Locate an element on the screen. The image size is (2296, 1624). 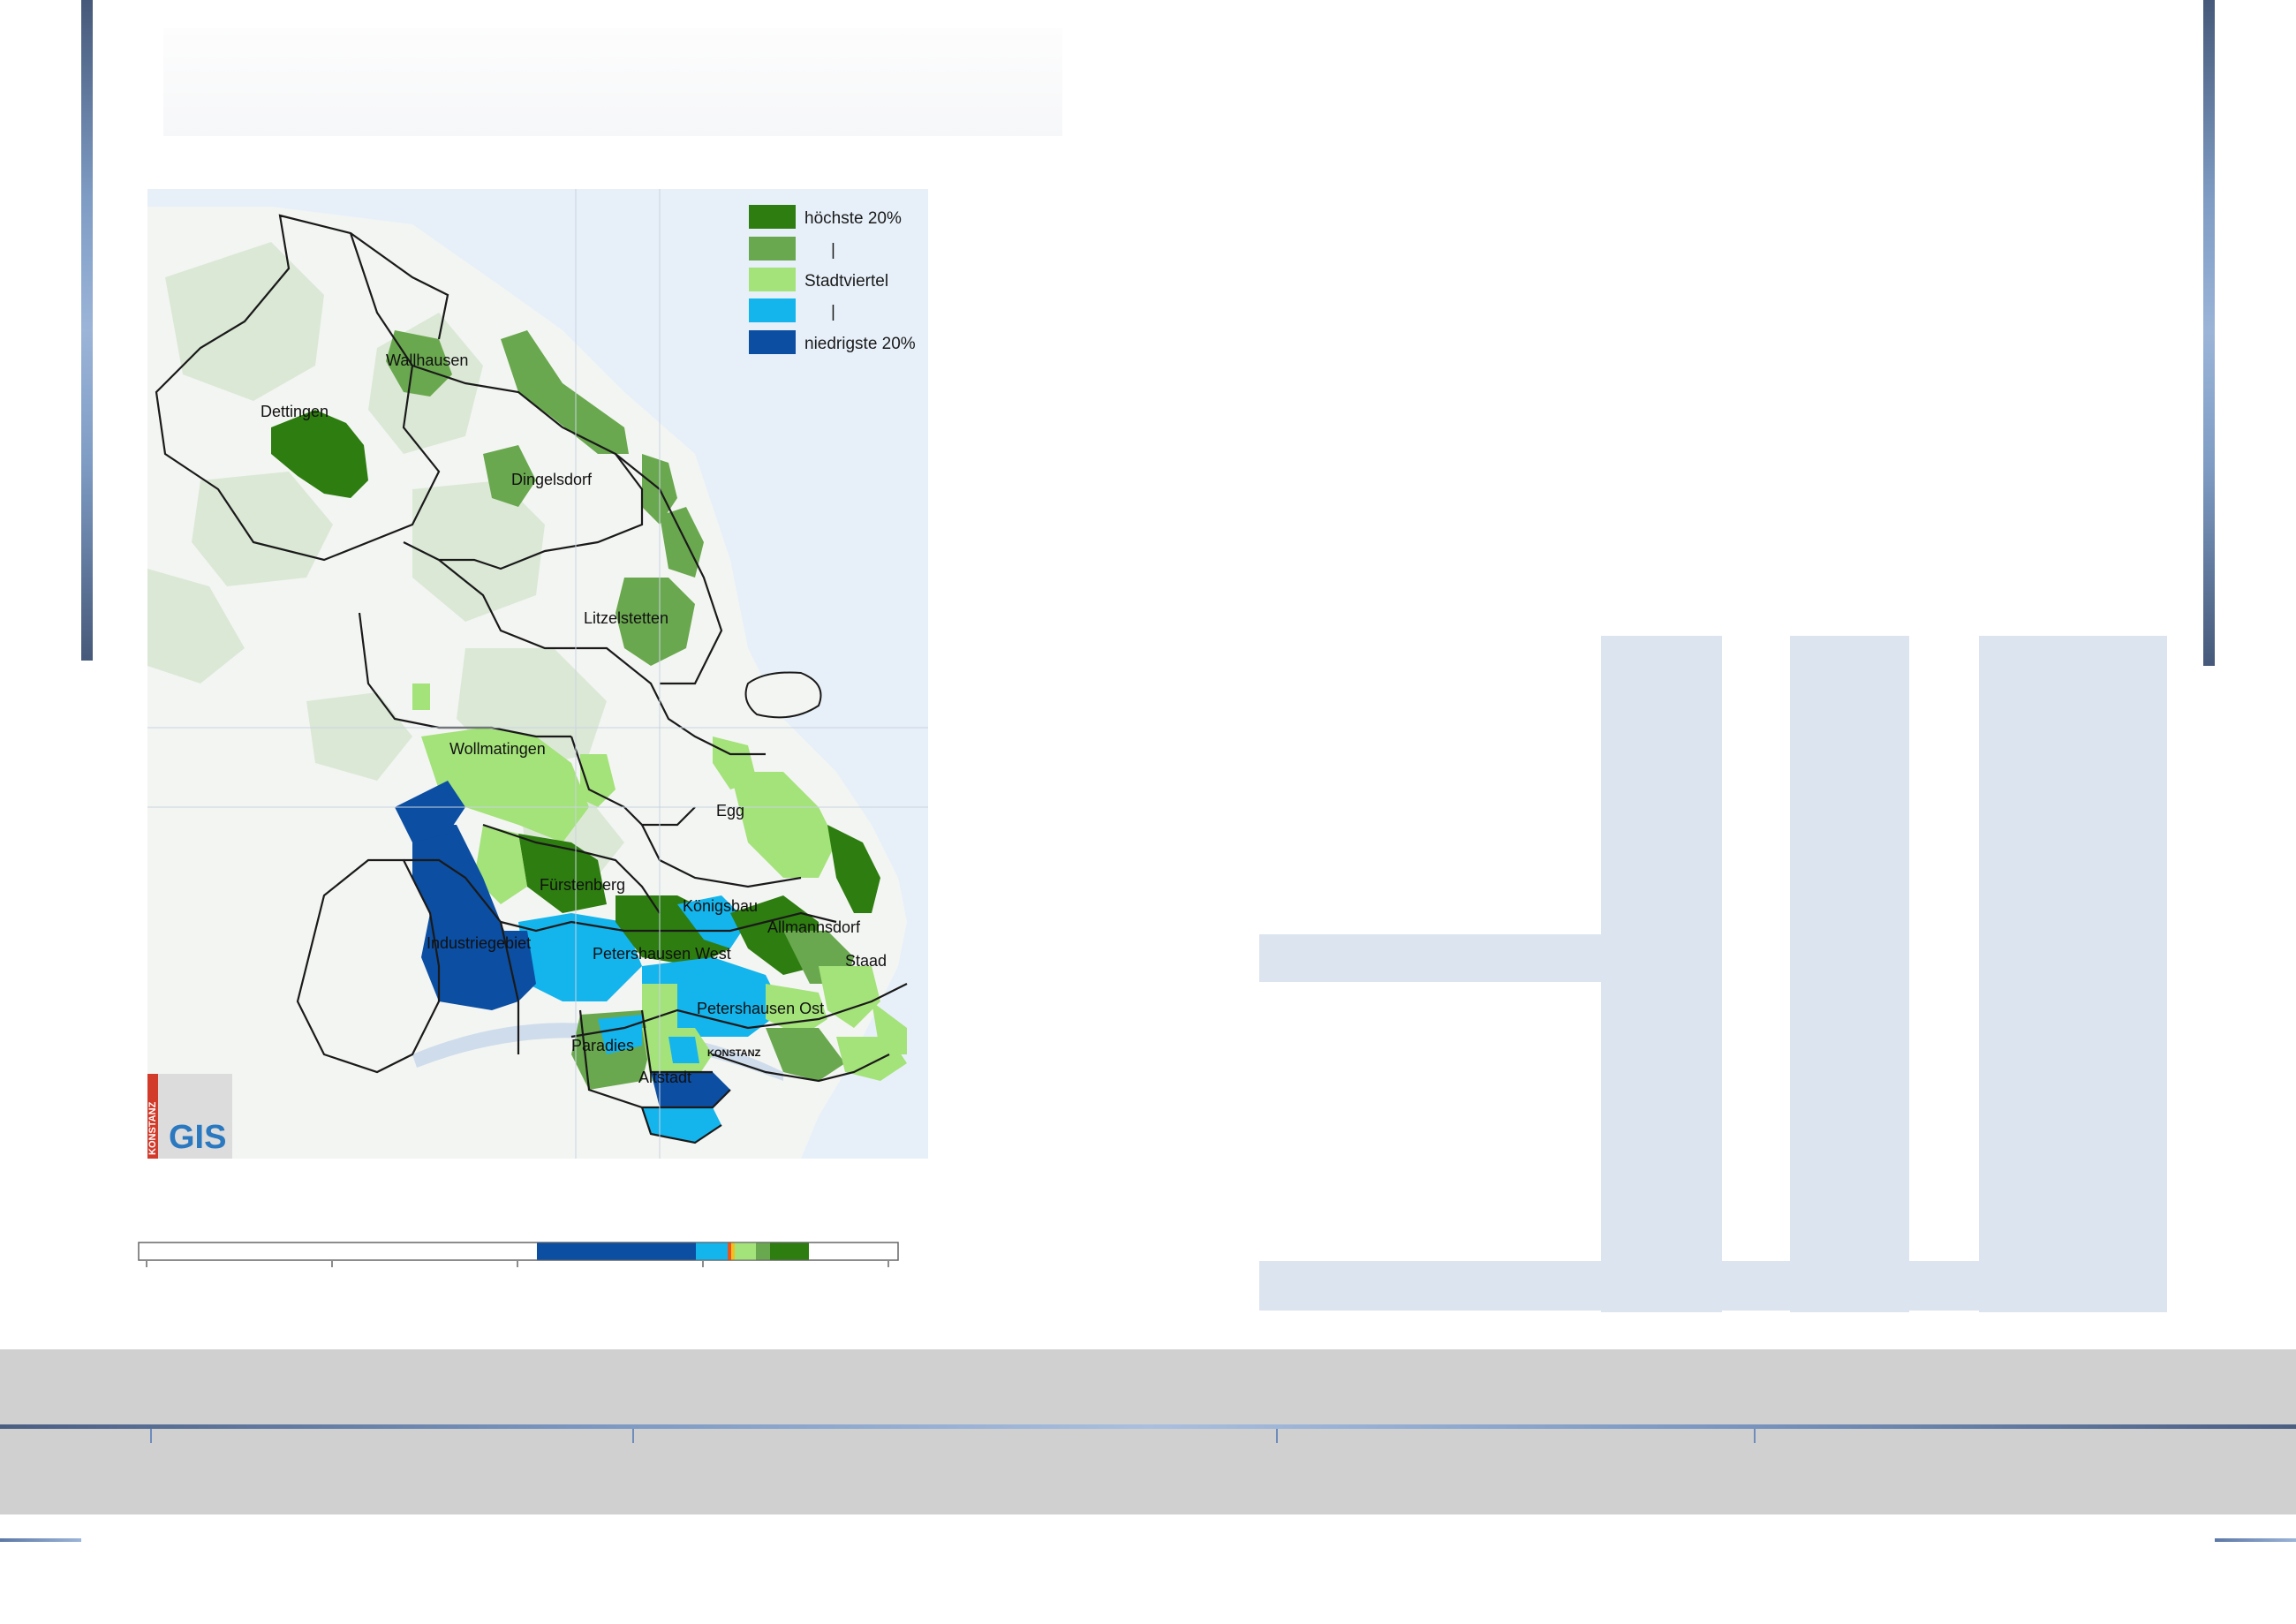
label-dettingen: Dettingen is located at coordinates (295, 411).